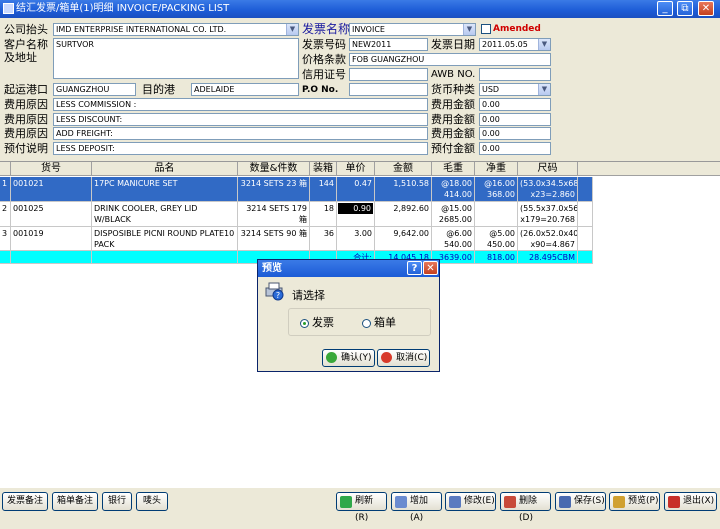  I want to click on exit-button: 退出(X), so click(690, 501).